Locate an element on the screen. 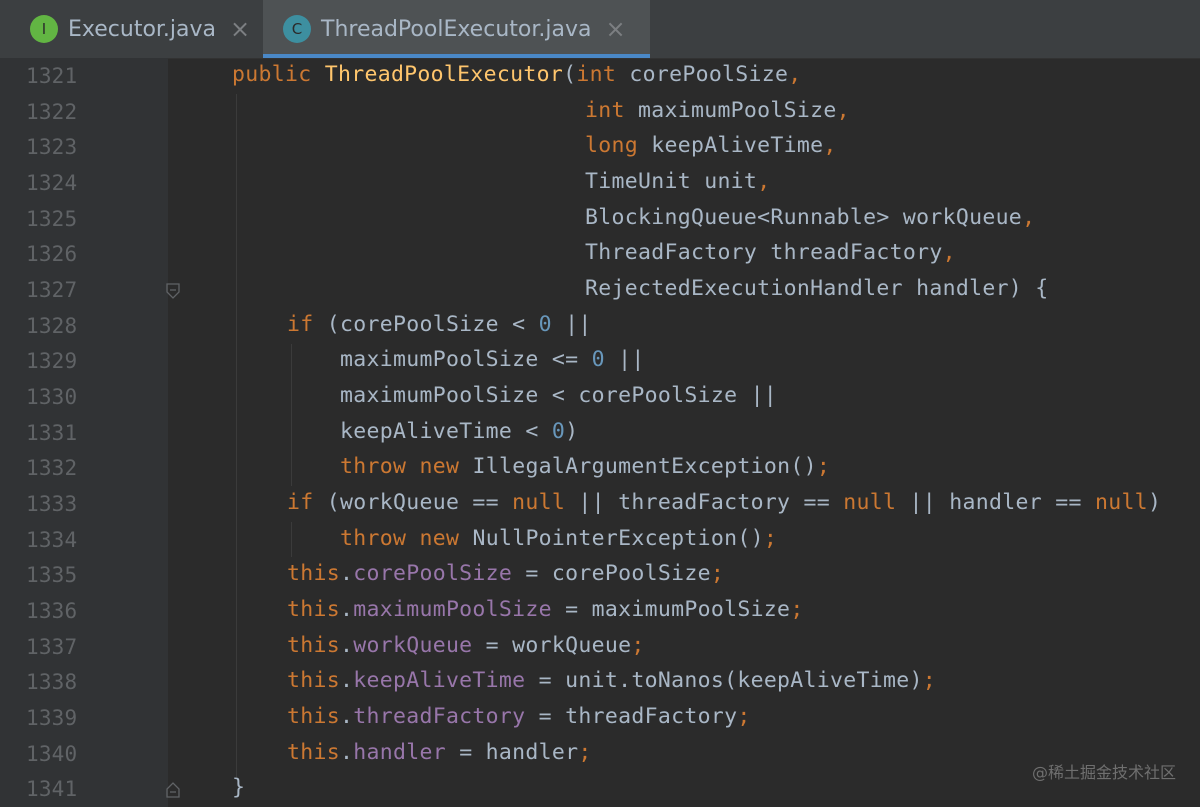 This screenshot has height=807, width=1200. code-text: ThreadFactory threadFactory is located at coordinates (764, 252).